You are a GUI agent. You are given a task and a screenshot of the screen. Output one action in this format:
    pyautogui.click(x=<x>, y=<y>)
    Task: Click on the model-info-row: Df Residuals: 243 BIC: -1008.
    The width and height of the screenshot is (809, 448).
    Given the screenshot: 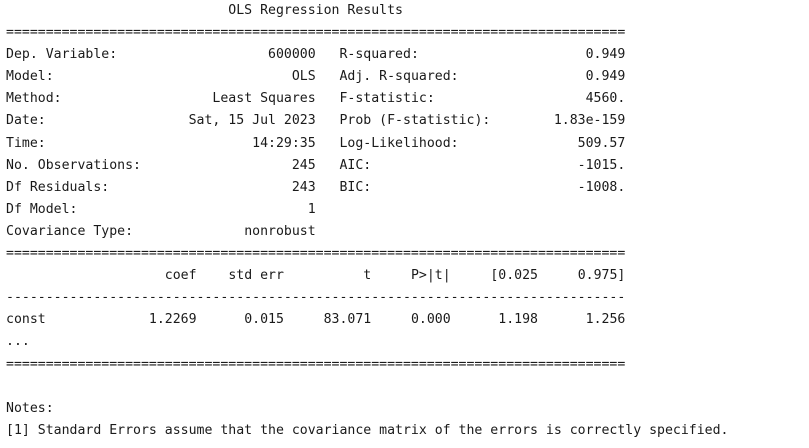 What is the action you would take?
    pyautogui.click(x=367, y=188)
    